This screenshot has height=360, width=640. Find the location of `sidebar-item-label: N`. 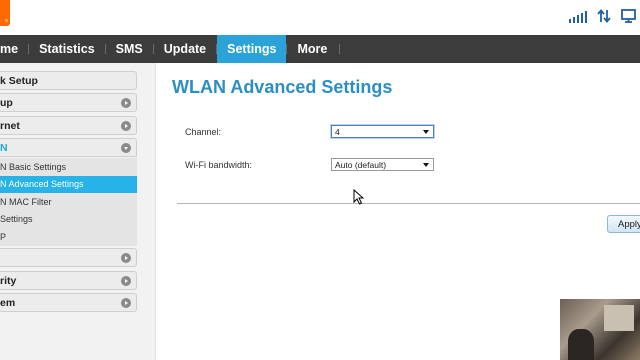

sidebar-item-label: N is located at coordinates (4, 147).